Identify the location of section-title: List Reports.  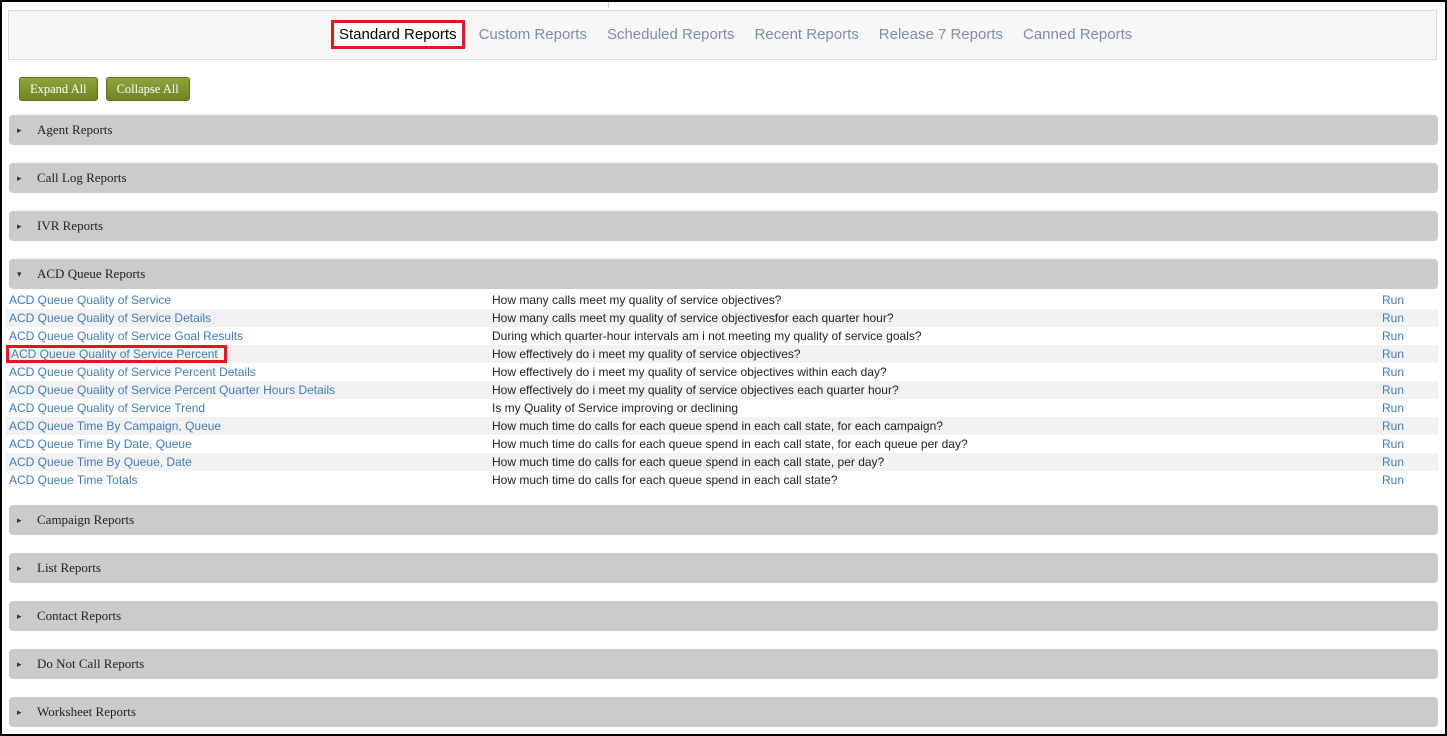
(69, 567).